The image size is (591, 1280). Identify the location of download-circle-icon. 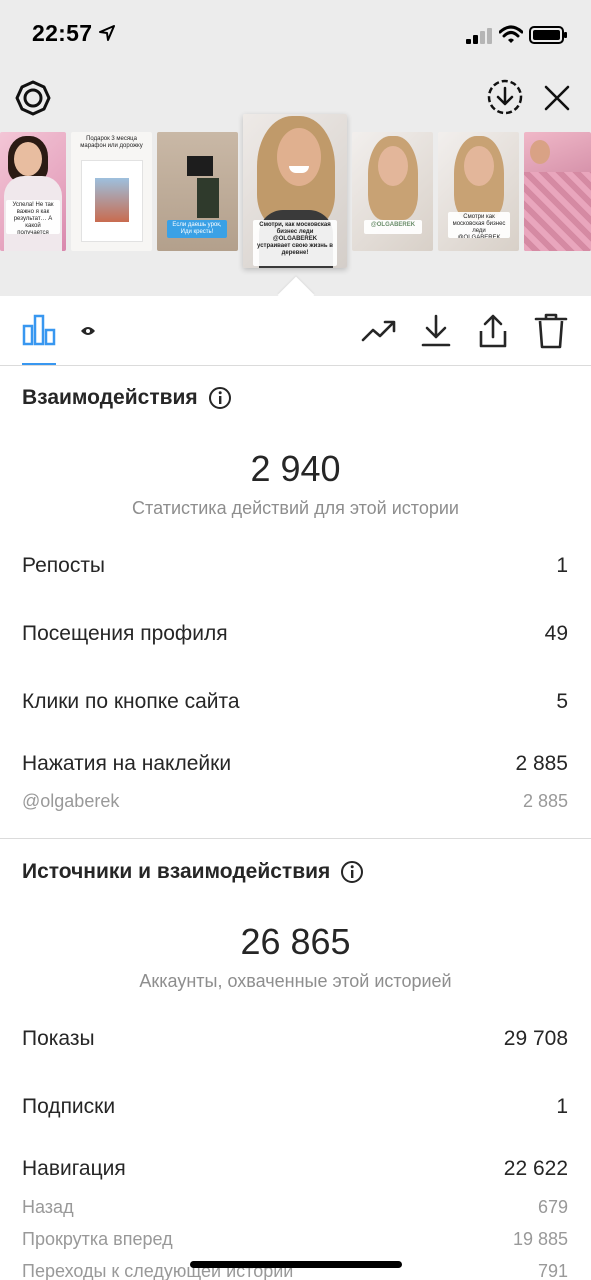
(505, 97).